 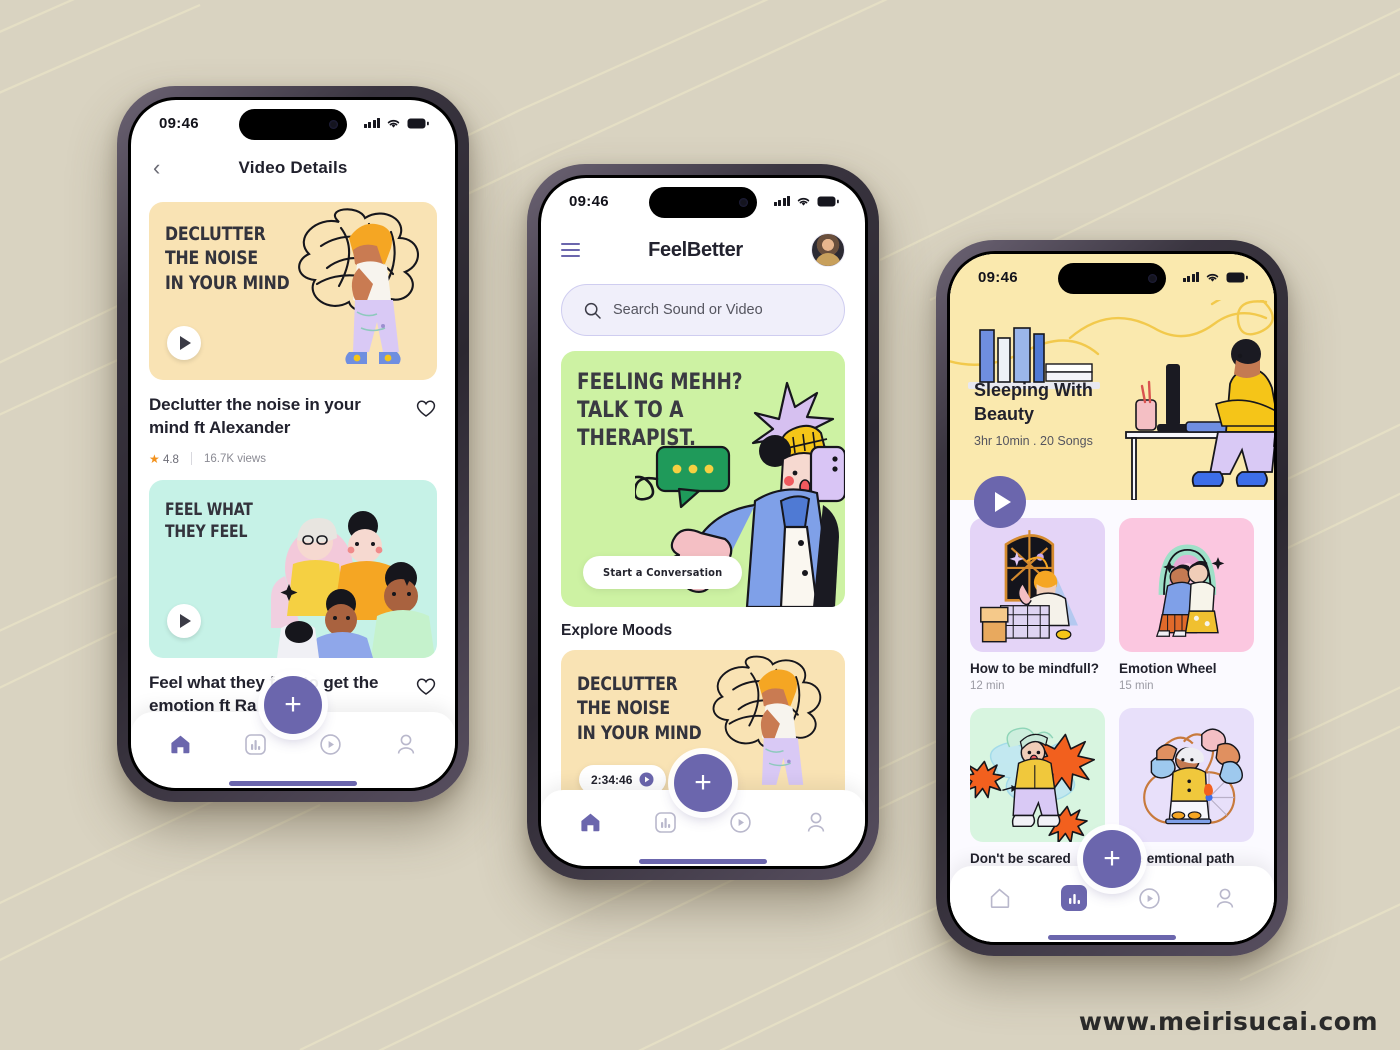 I want to click on search-input: Search Sound or Video, so click(x=703, y=310).